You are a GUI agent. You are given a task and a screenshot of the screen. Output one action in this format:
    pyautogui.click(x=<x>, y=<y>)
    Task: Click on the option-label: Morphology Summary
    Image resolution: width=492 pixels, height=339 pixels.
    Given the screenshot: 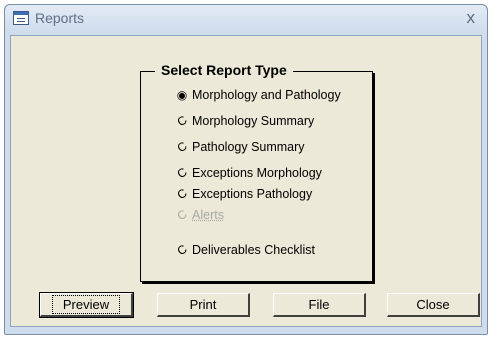 What is the action you would take?
    pyautogui.click(x=253, y=121)
    